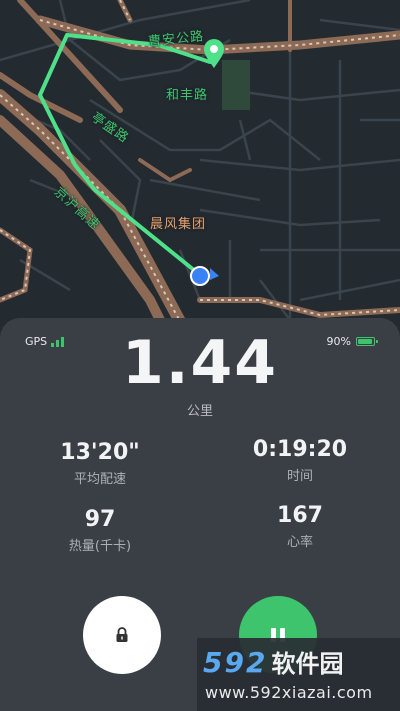 This screenshot has width=400, height=711. I want to click on time-stat: 0:19:20 时间, so click(300, 460).